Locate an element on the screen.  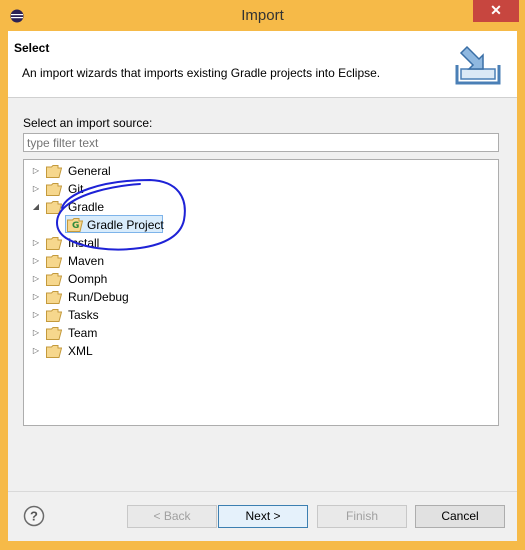
gradle-project-icon: G is located at coordinates (75, 225).